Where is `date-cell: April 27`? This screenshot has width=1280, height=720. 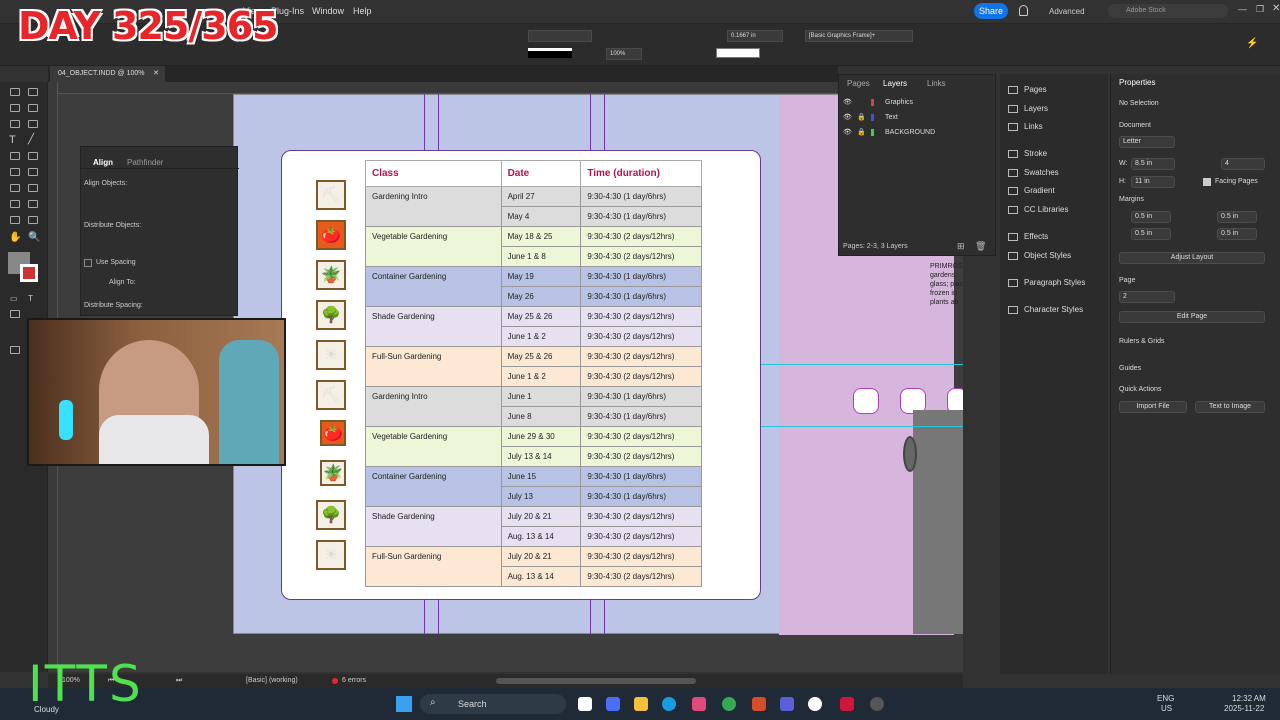
date-cell: April 27 is located at coordinates (541, 196).